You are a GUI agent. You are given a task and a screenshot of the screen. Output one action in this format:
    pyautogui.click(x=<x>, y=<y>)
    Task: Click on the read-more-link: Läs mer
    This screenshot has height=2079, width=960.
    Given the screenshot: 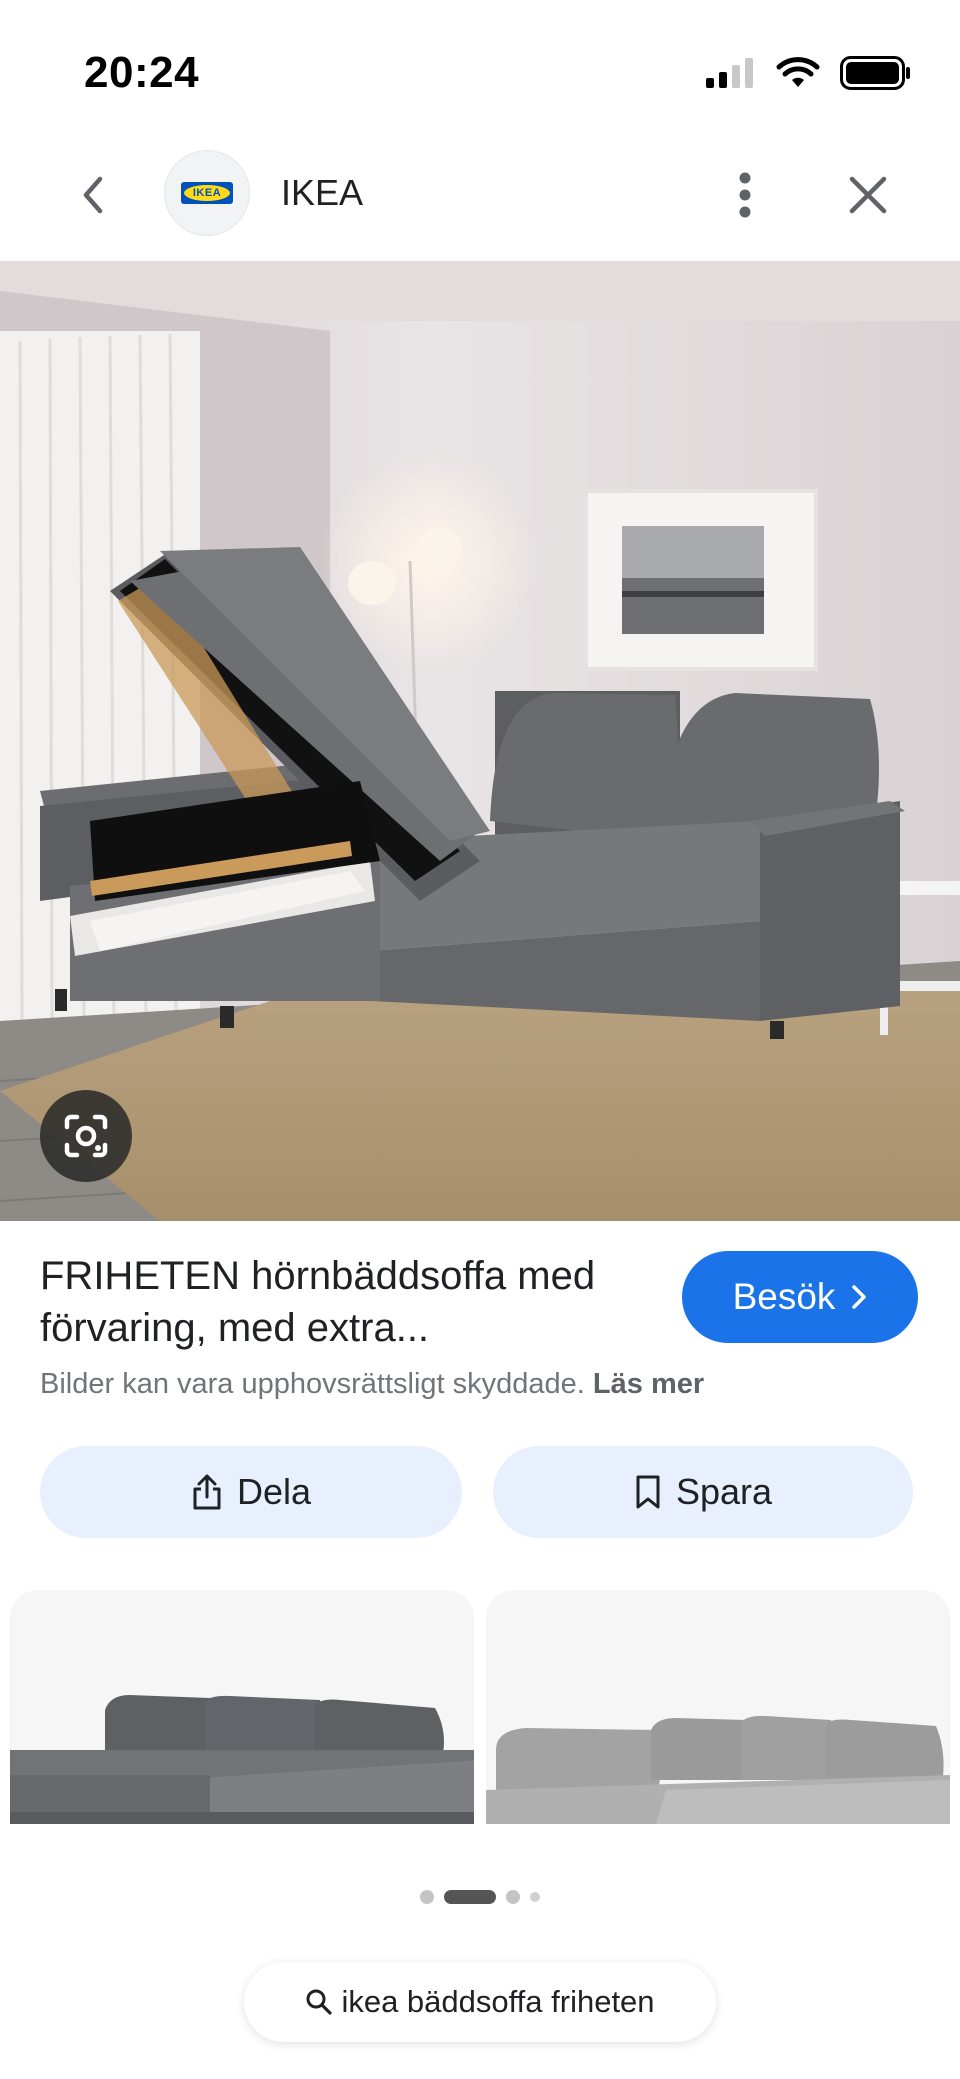 What is the action you would take?
    pyautogui.click(x=648, y=1384)
    